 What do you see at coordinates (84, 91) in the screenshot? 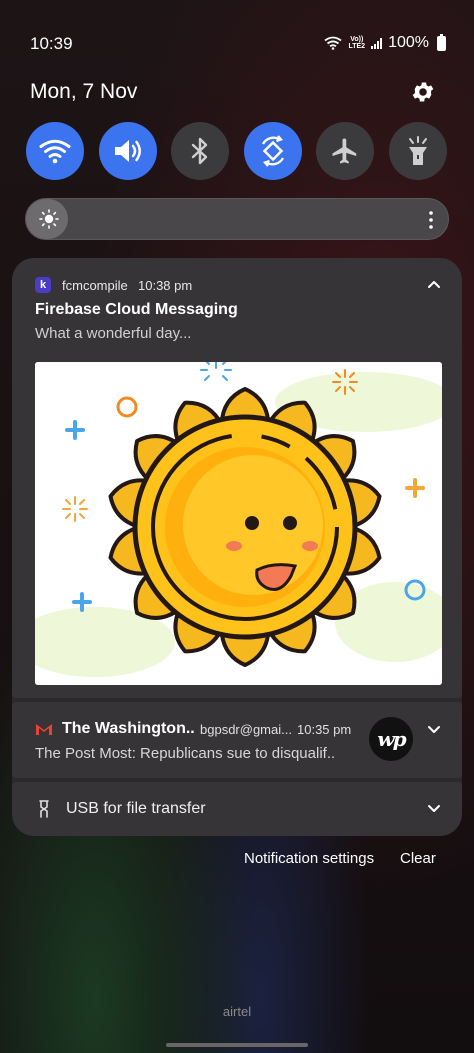
I see `date-label: Mon, 7 Nov` at bounding box center [84, 91].